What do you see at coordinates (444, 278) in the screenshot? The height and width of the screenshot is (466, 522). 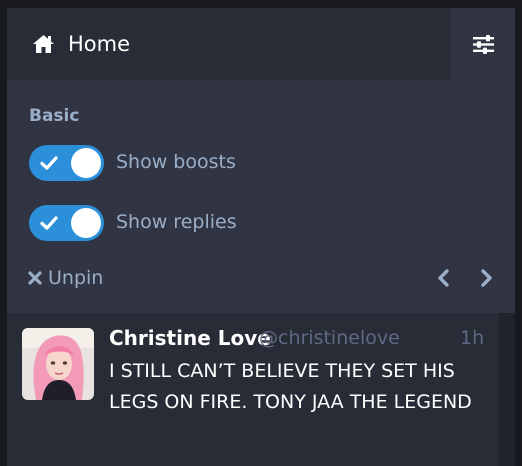 I see `chevron-left-icon` at bounding box center [444, 278].